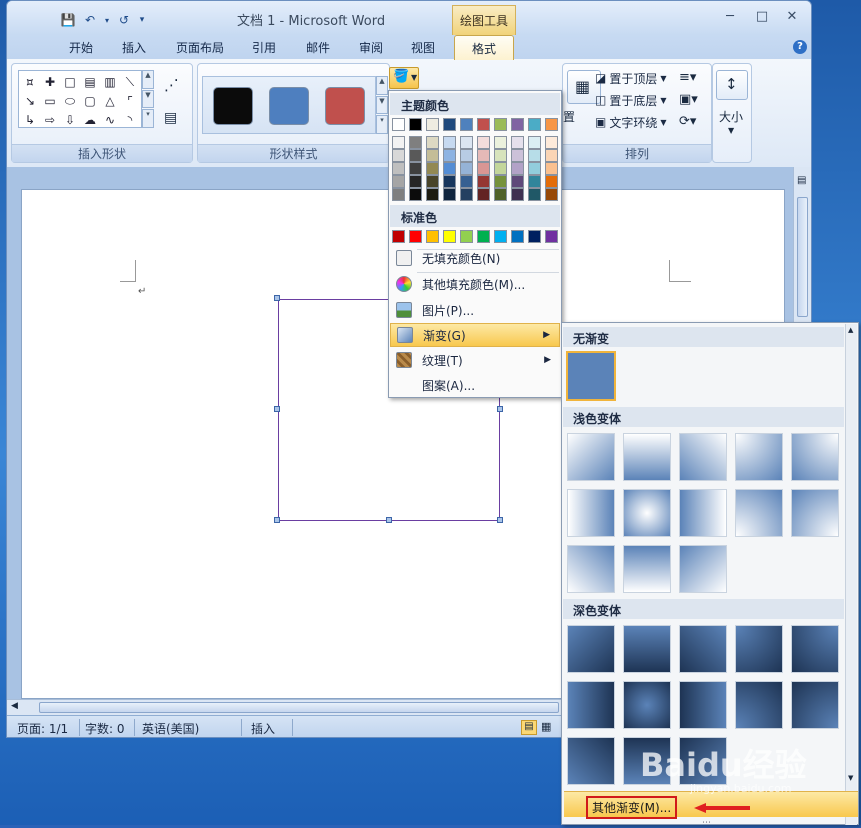 The height and width of the screenshot is (828, 861). I want to click on no-fill-item: 无填充颜色(N), so click(475, 258).